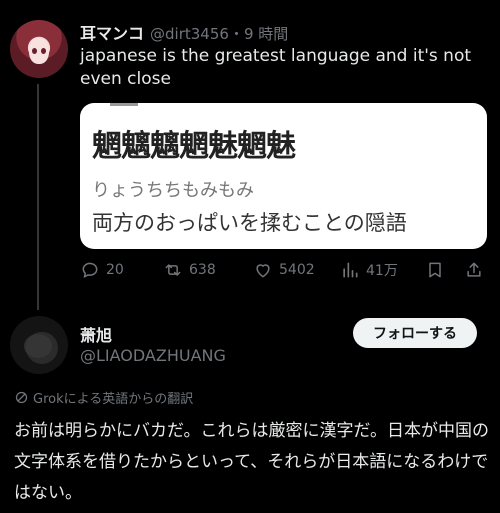 The image size is (500, 513). Describe the element at coordinates (96, 334) in the screenshot. I see `reply-author-name: 萧旭` at that location.